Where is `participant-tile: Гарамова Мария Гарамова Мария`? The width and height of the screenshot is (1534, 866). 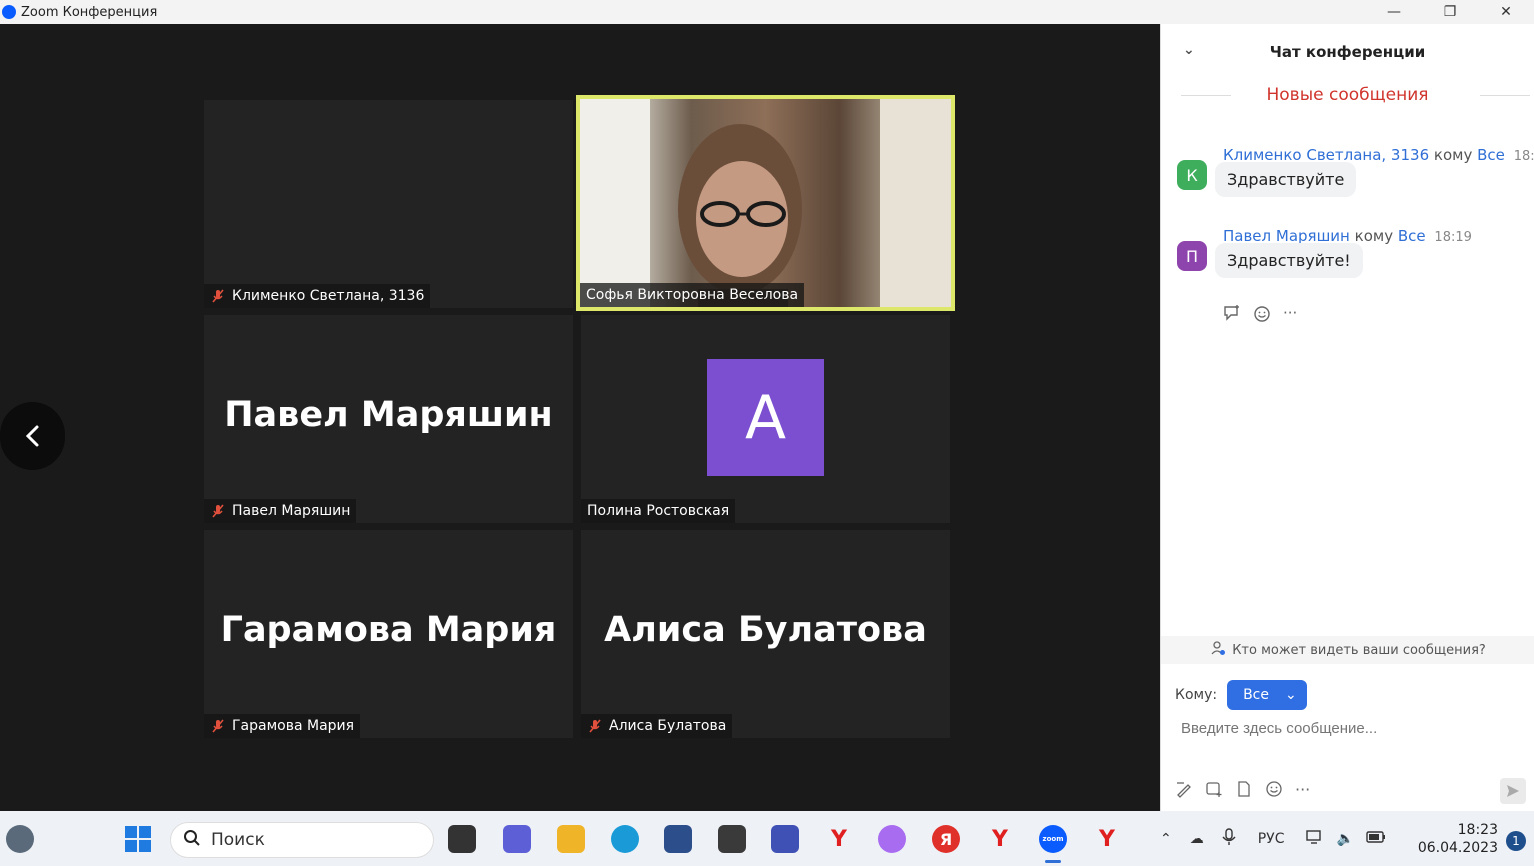
participant-tile: Гарамова Мария Гарамова Мария is located at coordinates (388, 634).